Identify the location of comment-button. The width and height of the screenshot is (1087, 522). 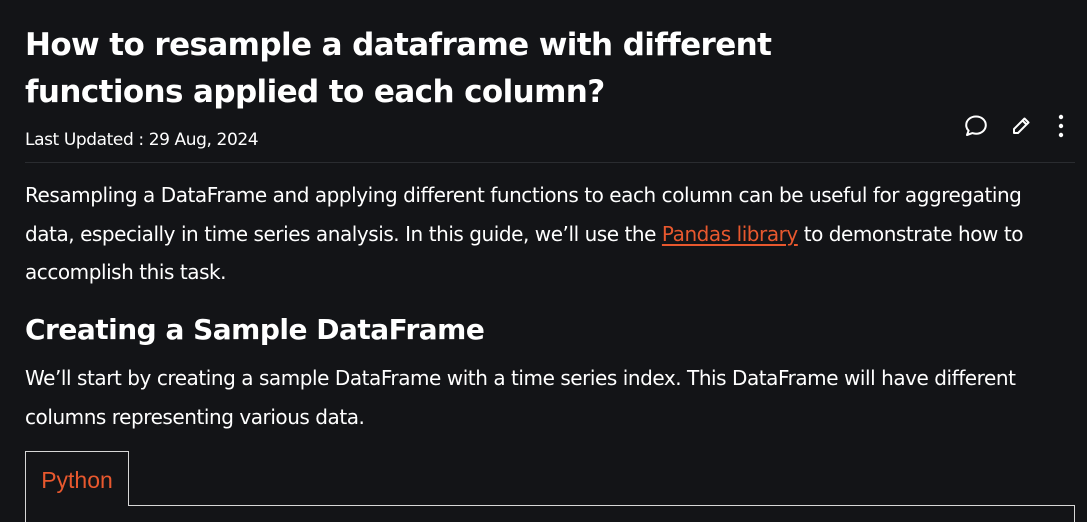
(976, 126).